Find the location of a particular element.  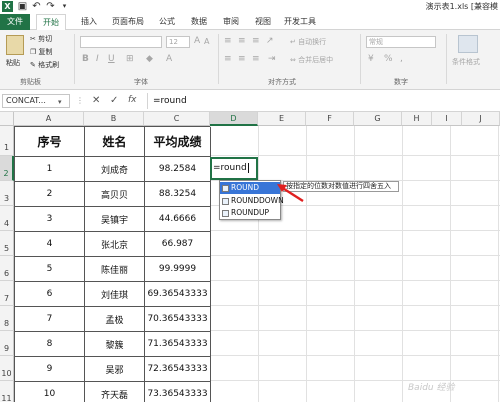

column-header-d: D is located at coordinates (234, 119).